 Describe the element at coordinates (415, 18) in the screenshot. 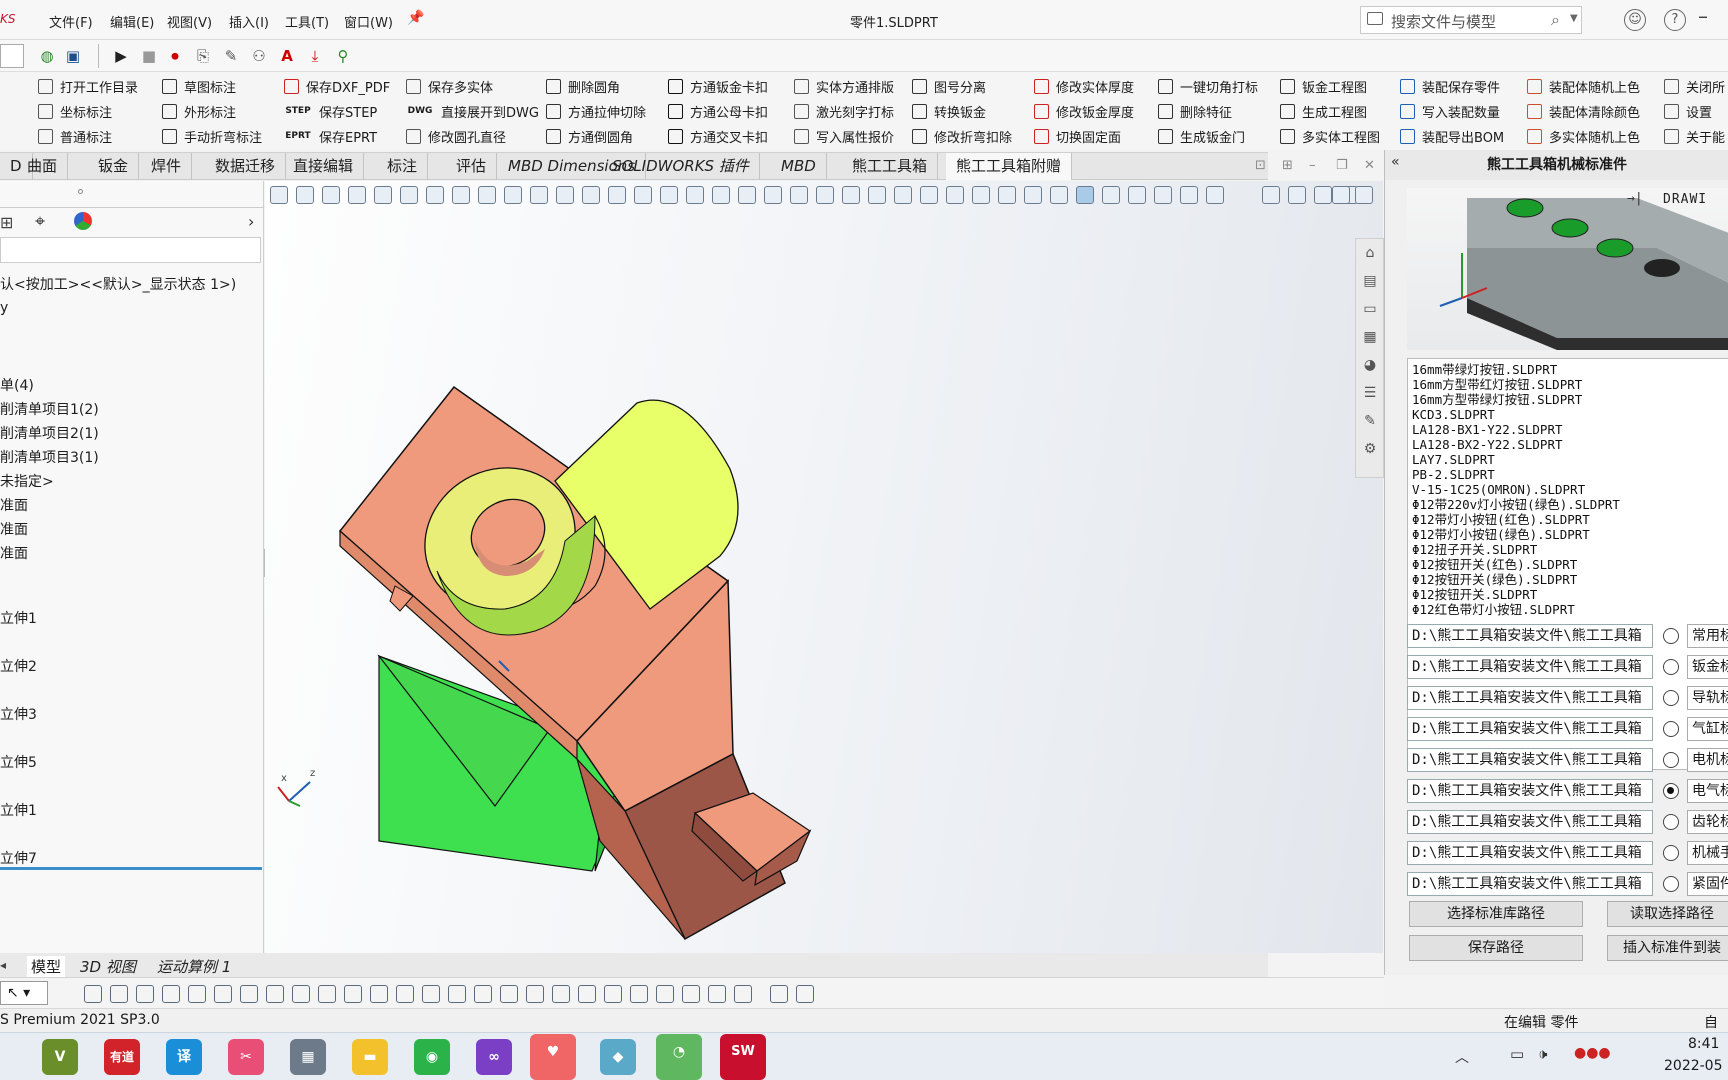

I see `pin-icon: 📌` at that location.